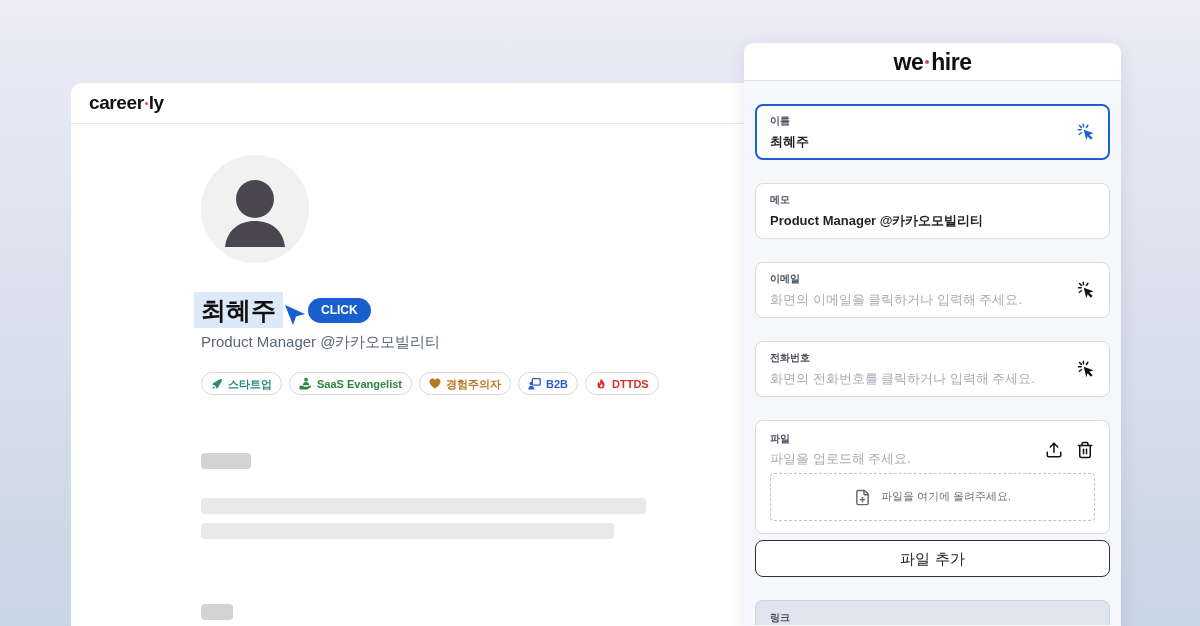 This screenshot has width=1200, height=626. Describe the element at coordinates (780, 120) in the screenshot. I see `field-label: 이름` at that location.